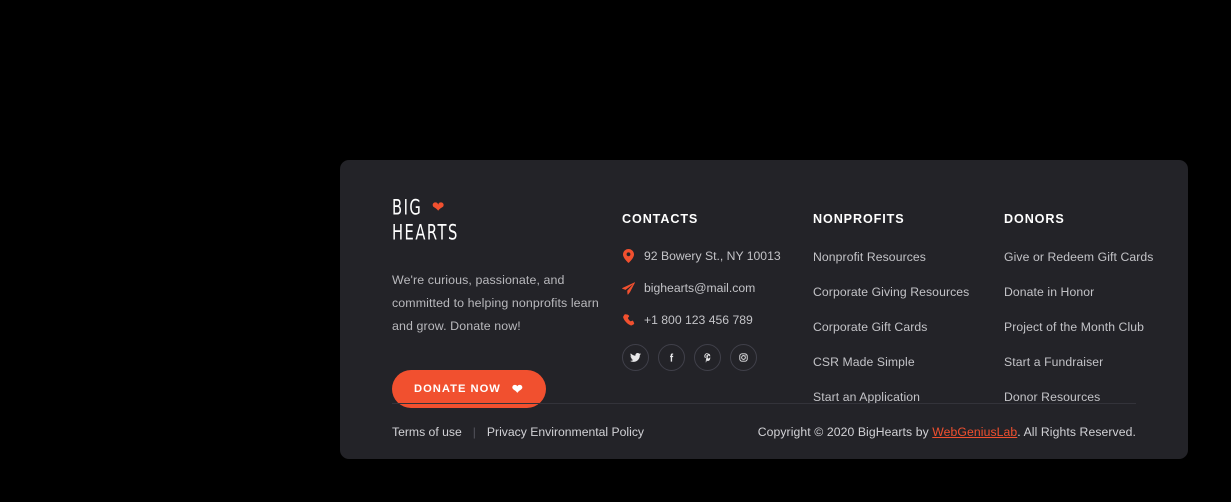  I want to click on link-corporate-gift-cards: Corporate Gift Cards, so click(870, 327).